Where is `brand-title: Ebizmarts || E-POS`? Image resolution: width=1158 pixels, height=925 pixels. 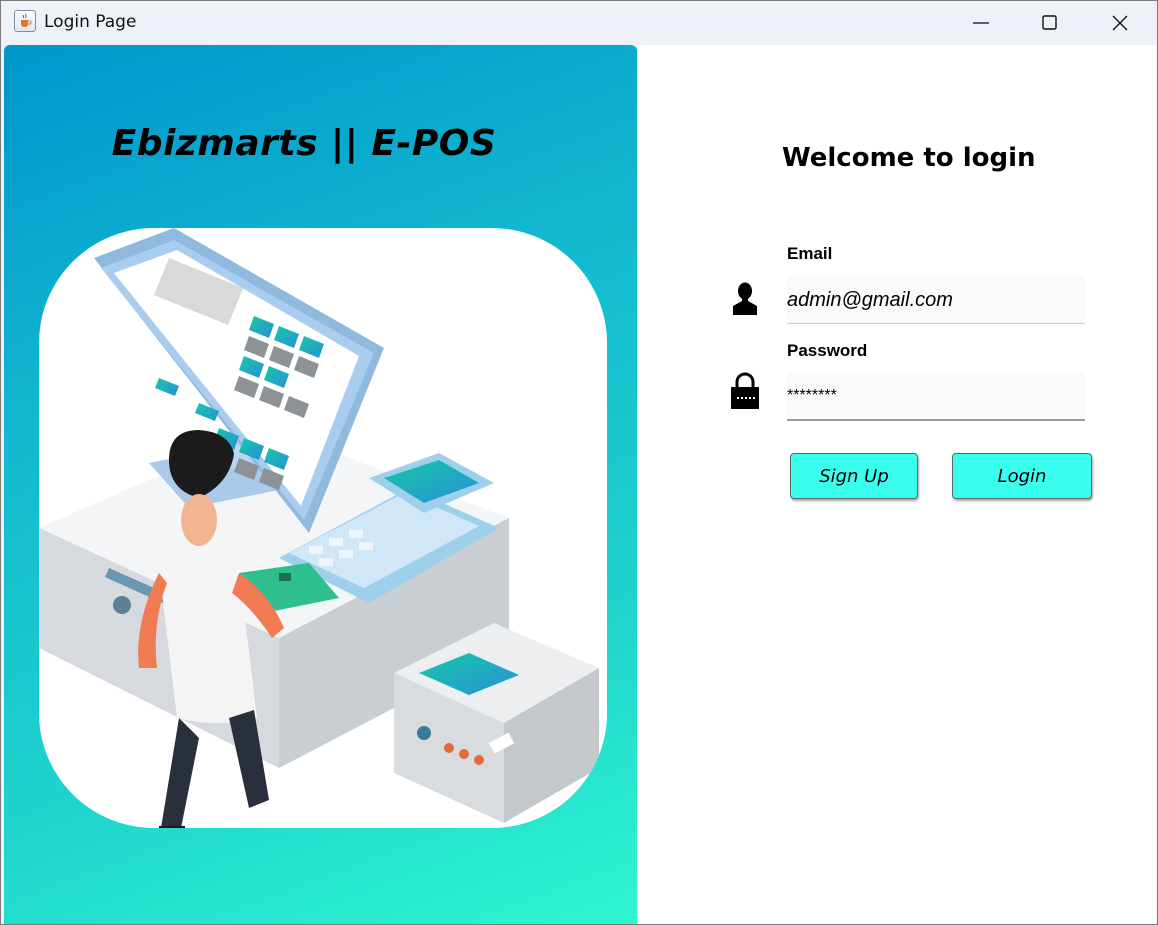
brand-title: Ebizmarts || E-POS is located at coordinates (304, 143).